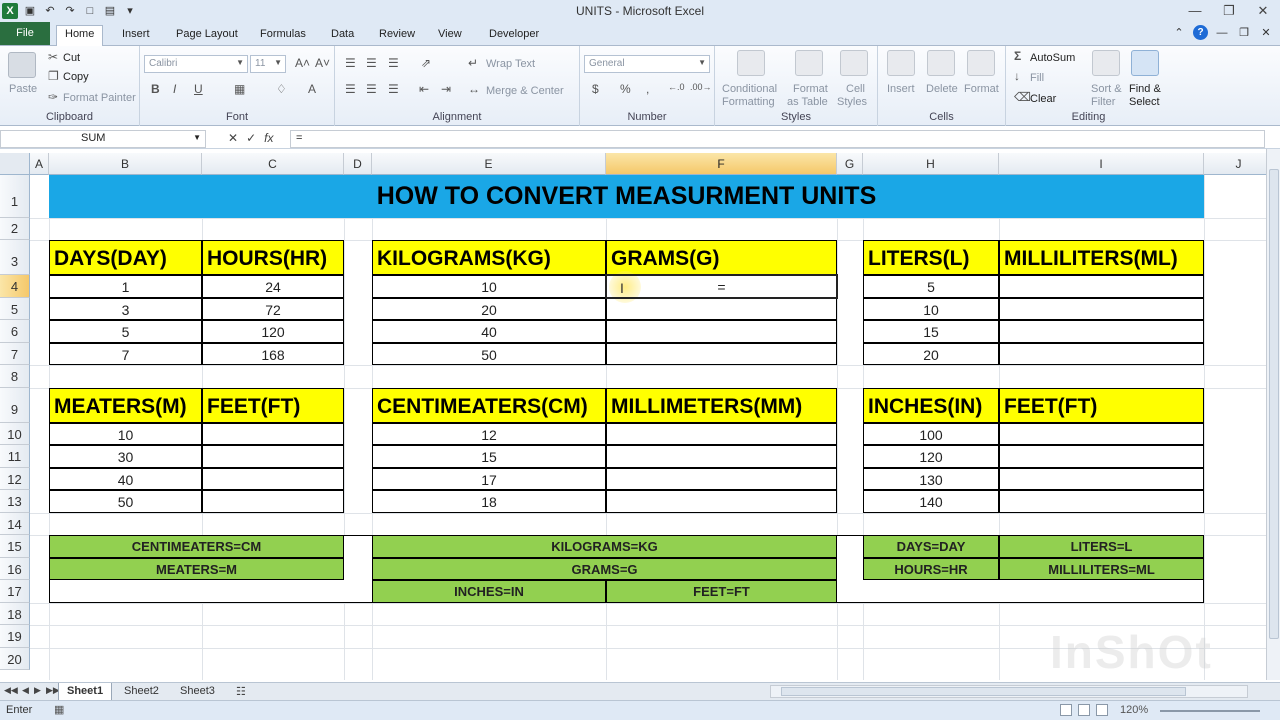 The width and height of the screenshot is (1280, 720). I want to click on table-cell: 24, so click(273, 286).